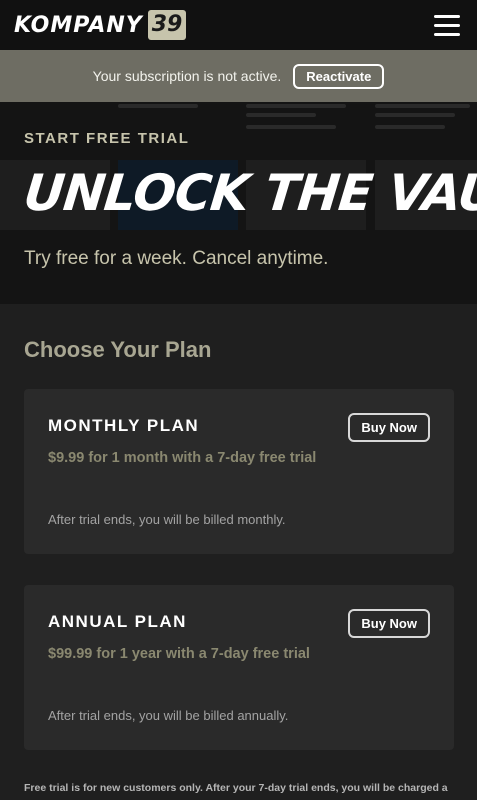  What do you see at coordinates (176, 258) in the screenshot?
I see `hero-subtitle: Try free for a week. Cancel anytime.` at bounding box center [176, 258].